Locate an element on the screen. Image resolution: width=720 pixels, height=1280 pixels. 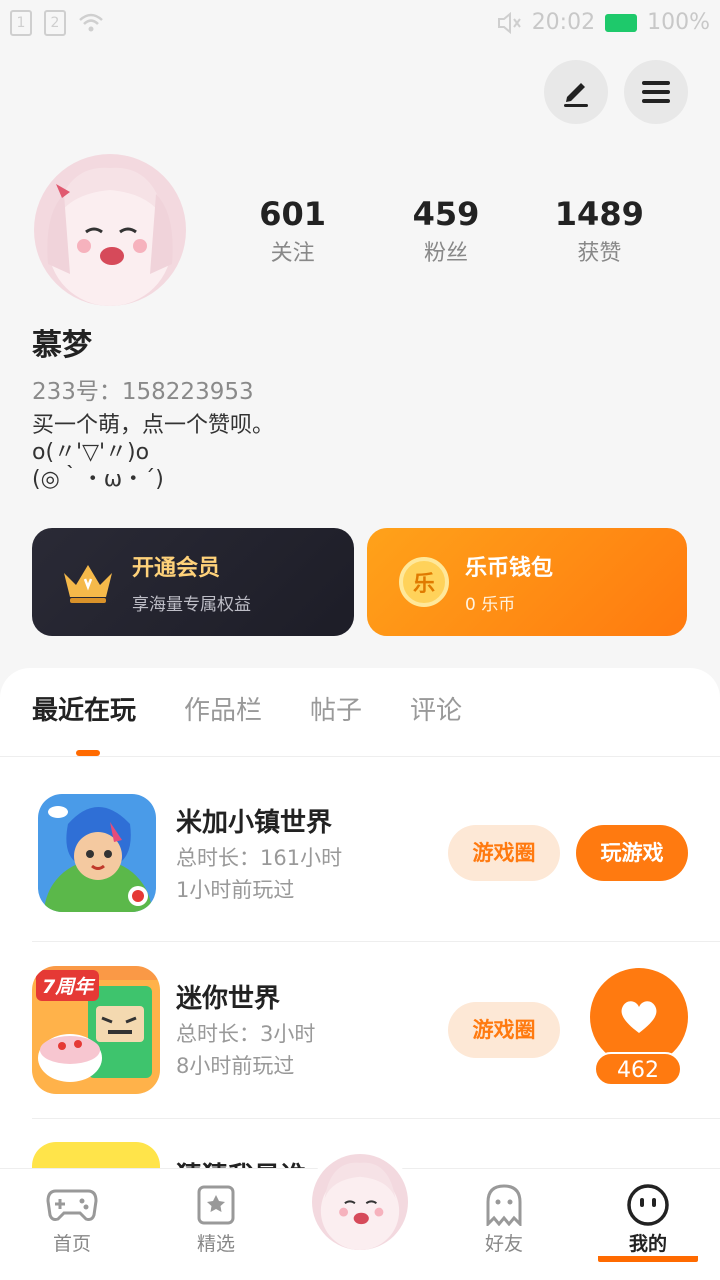
nav-label: 首页 is located at coordinates (71, 1244).